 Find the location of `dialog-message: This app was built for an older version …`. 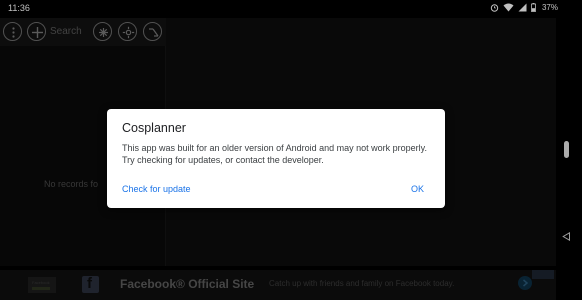

dialog-message: This app was built for an older version … is located at coordinates (274, 154).